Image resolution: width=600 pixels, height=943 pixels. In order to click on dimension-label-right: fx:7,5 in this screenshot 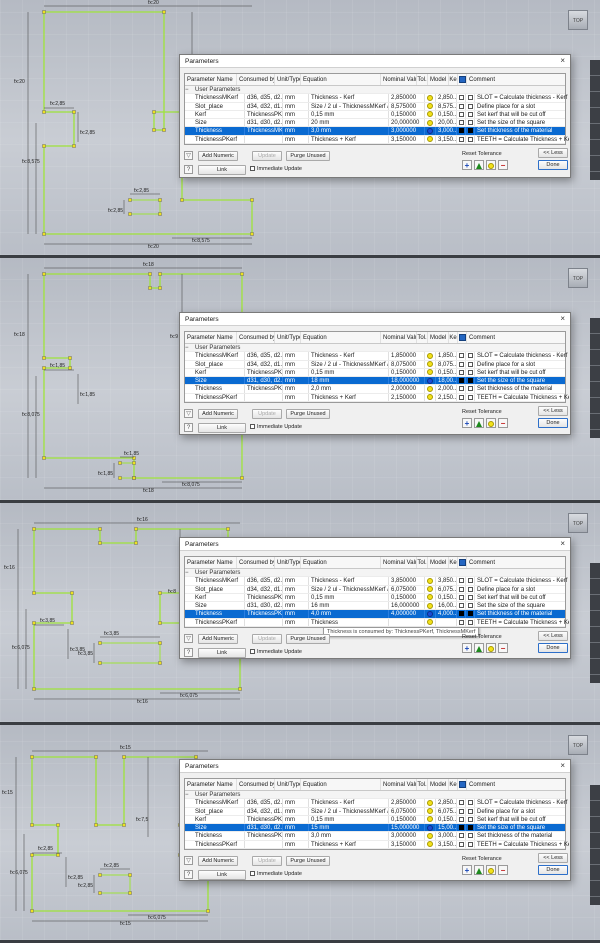, I will do `click(142, 820)`.